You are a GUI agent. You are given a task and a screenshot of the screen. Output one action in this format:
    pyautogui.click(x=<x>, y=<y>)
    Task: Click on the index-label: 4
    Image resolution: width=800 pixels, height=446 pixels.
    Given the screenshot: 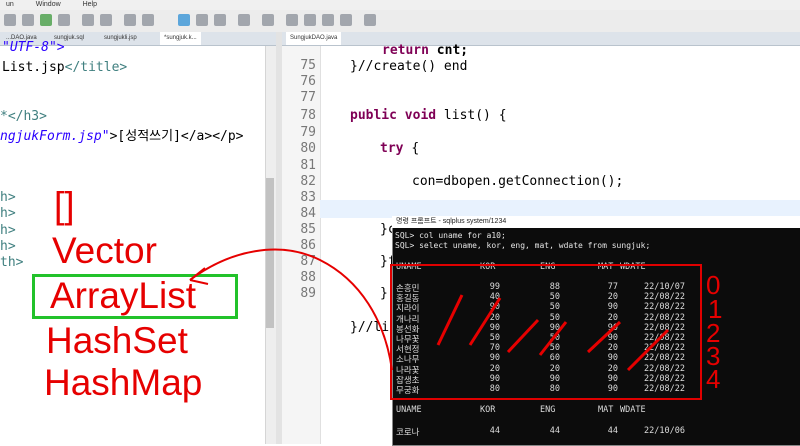 What is the action you would take?
    pyautogui.click(x=713, y=379)
    